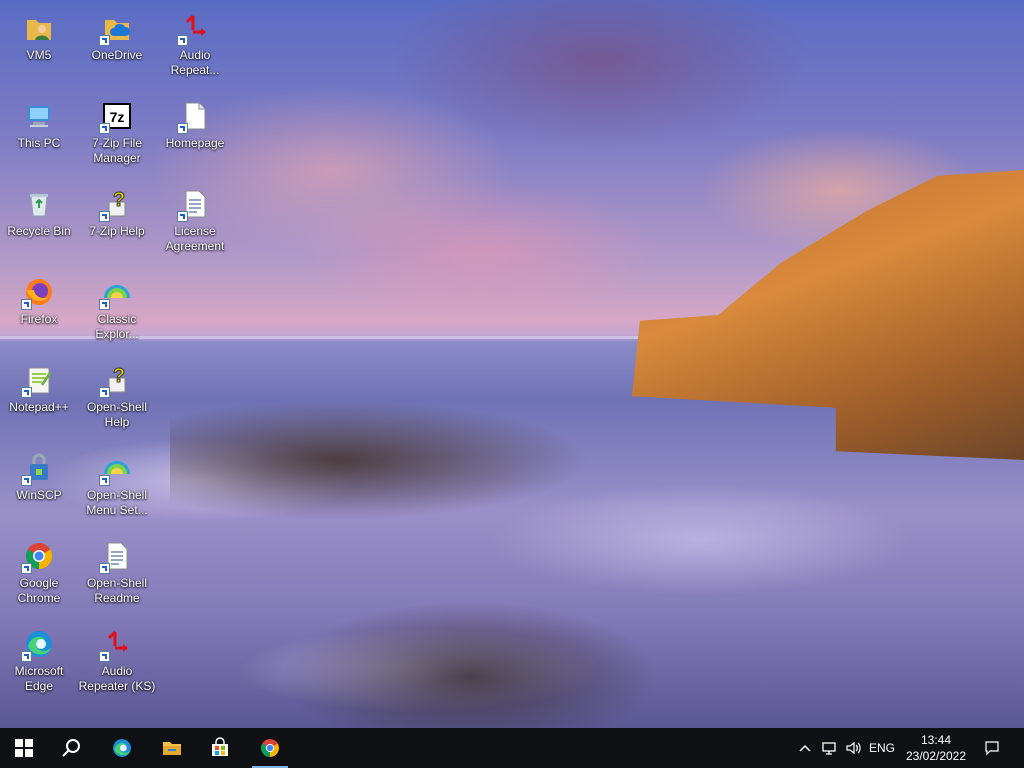 The height and width of the screenshot is (768, 1024). What do you see at coordinates (936, 740) in the screenshot?
I see `clock-time: 13:44` at bounding box center [936, 740].